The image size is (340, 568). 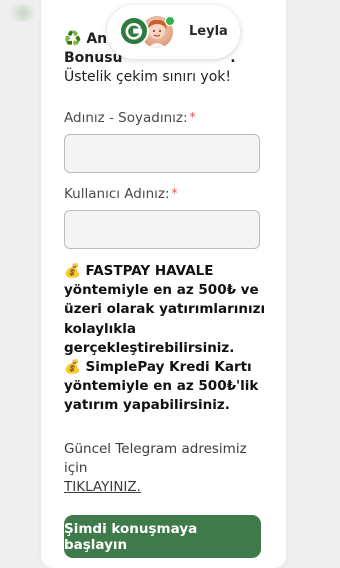 I want to click on intro-line3: Üstelik çekim sınırı yok!, so click(x=147, y=77).